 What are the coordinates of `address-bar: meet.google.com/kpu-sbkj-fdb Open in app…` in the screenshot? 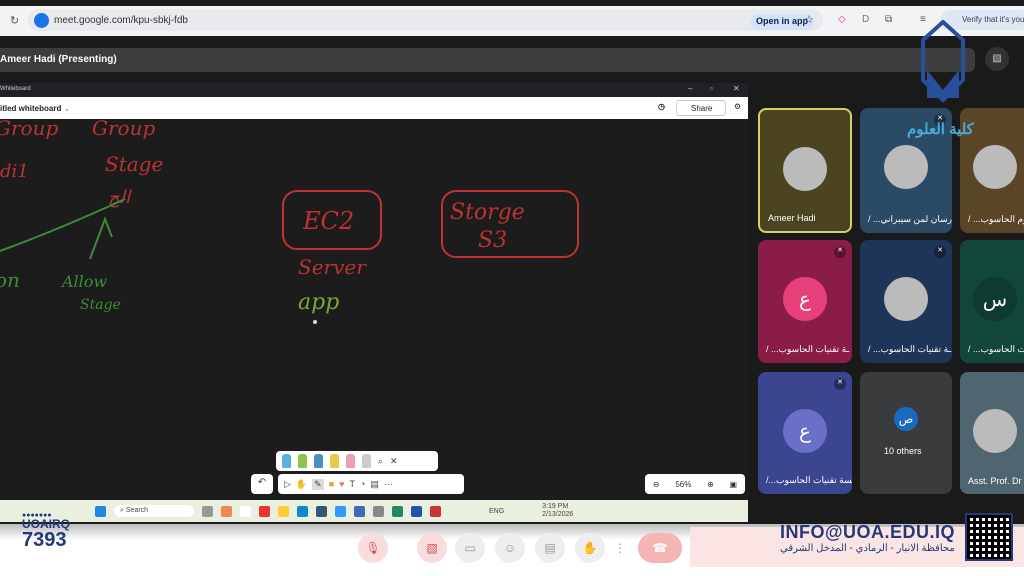 It's located at (425, 20).